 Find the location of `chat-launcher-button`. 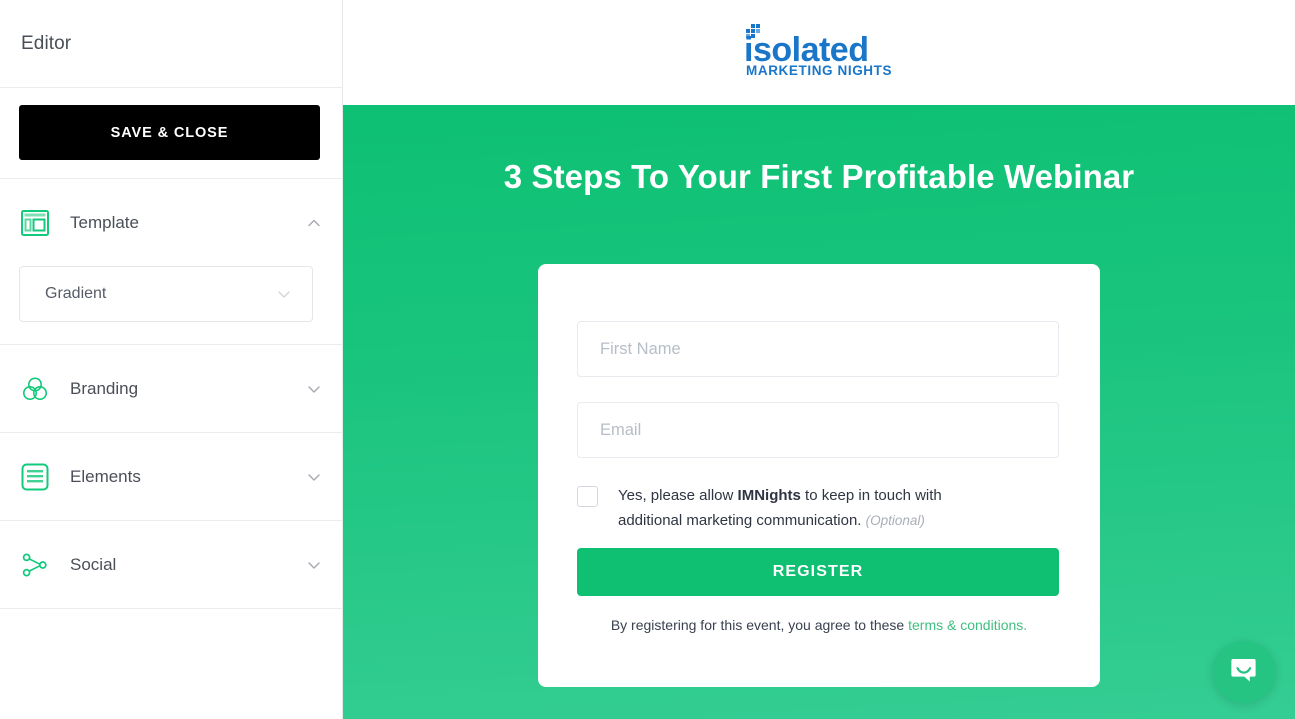

chat-launcher-button is located at coordinates (1244, 672).